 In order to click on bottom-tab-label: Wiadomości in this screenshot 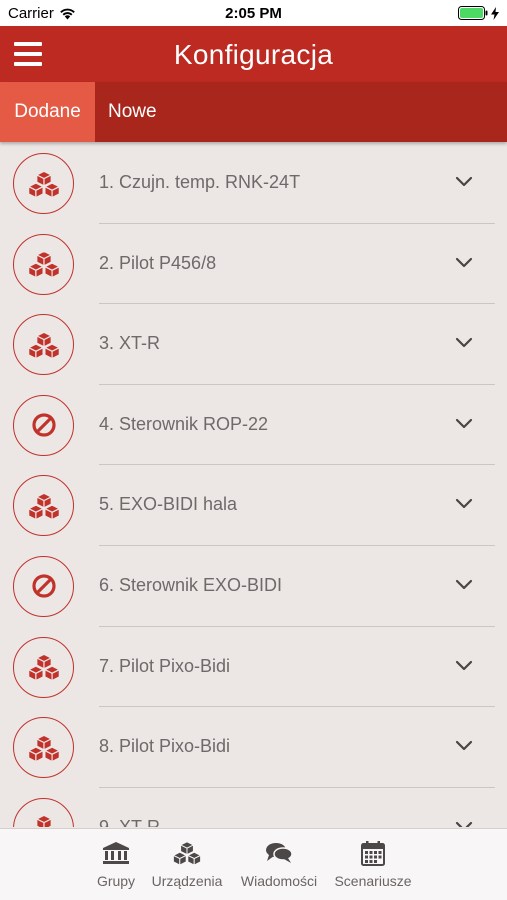, I will do `click(279, 881)`.